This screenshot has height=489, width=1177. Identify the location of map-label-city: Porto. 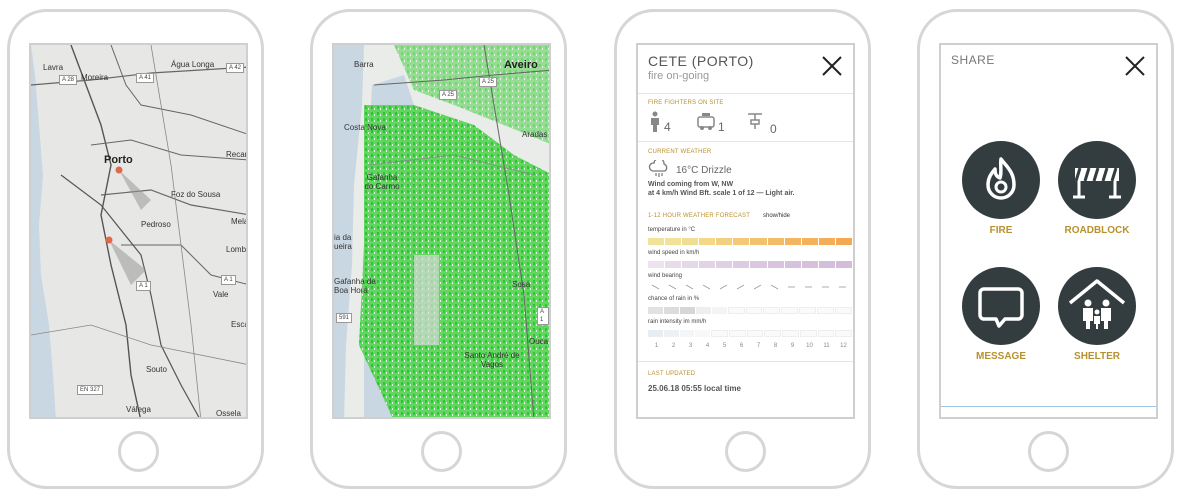
(118, 160).